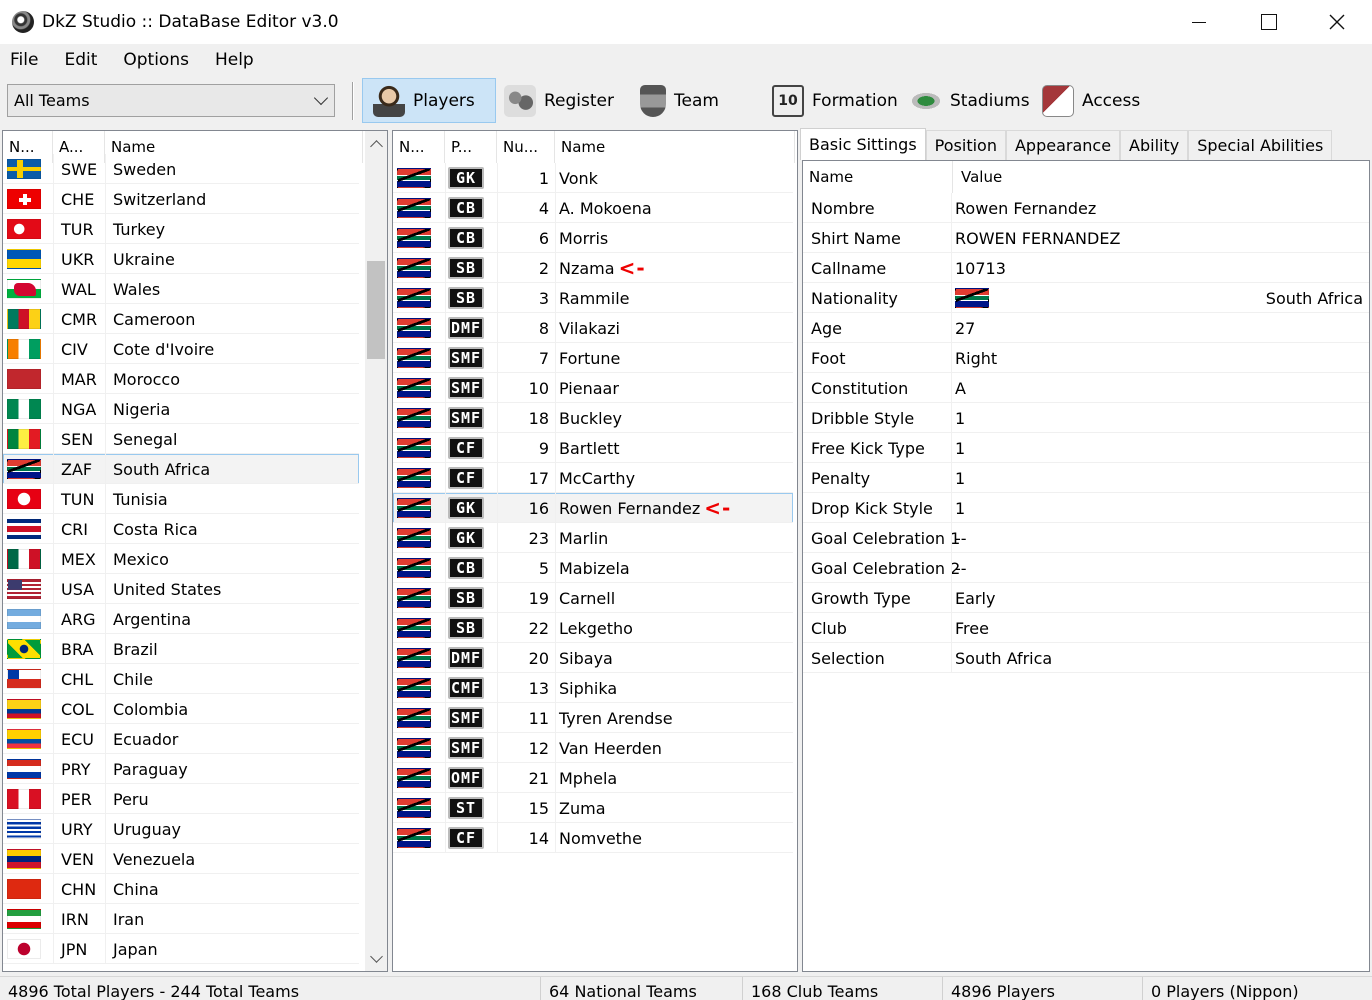 The image size is (1372, 1000). What do you see at coordinates (593, 358) in the screenshot?
I see `player-row: SMF 7 Fortune` at bounding box center [593, 358].